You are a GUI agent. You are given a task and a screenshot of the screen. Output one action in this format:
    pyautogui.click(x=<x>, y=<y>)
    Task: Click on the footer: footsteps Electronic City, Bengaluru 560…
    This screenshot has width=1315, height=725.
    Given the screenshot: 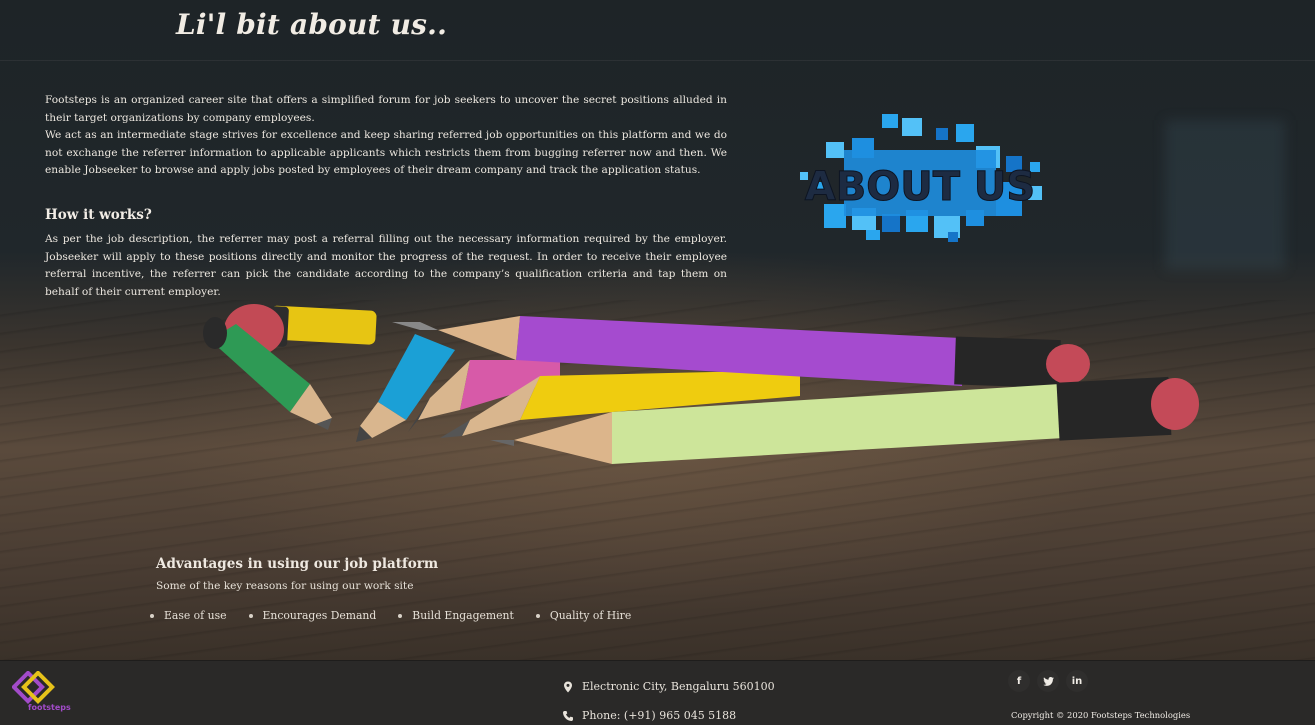 What is the action you would take?
    pyautogui.click(x=657, y=692)
    